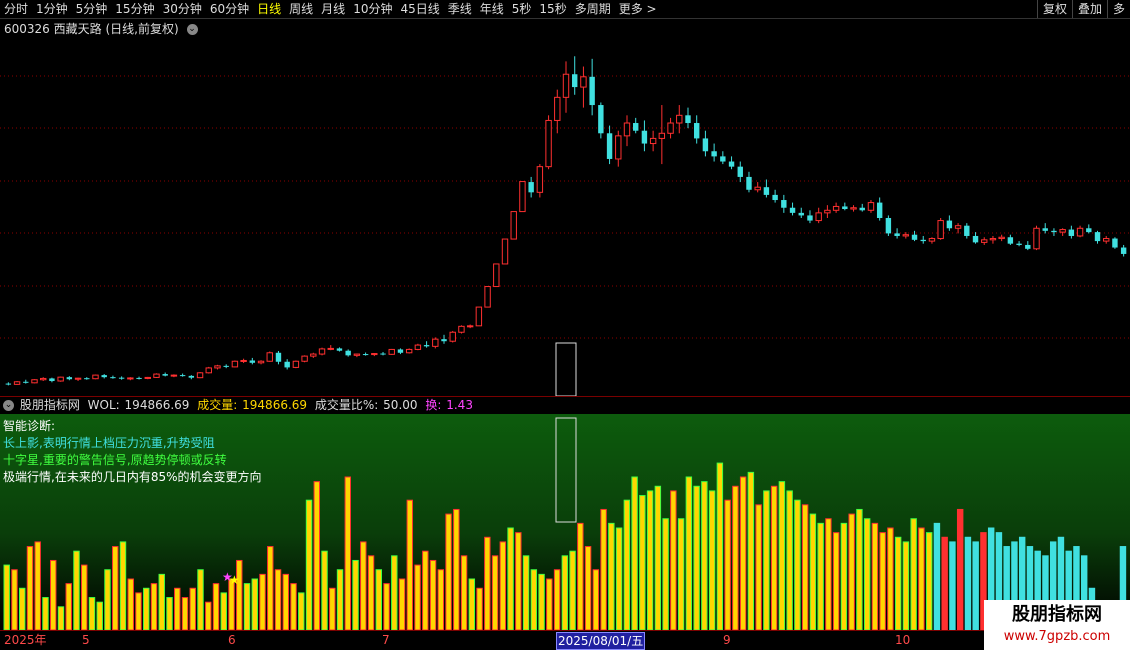  Describe the element at coordinates (566, 470) in the screenshot. I see `selected-volume-marker` at that location.